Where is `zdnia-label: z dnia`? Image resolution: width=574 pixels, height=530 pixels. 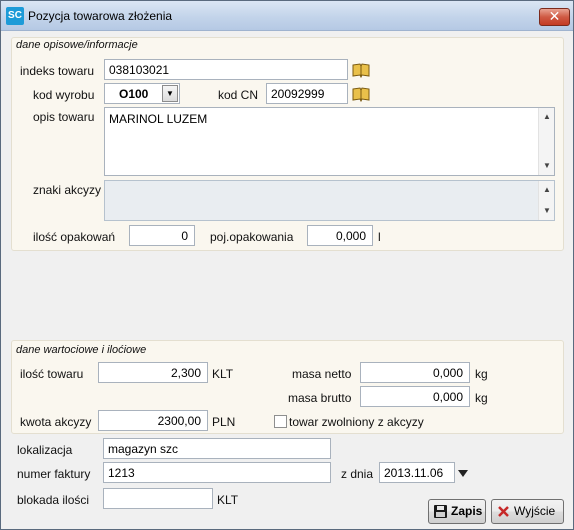
zdnia-label: z dnia is located at coordinates (357, 474).